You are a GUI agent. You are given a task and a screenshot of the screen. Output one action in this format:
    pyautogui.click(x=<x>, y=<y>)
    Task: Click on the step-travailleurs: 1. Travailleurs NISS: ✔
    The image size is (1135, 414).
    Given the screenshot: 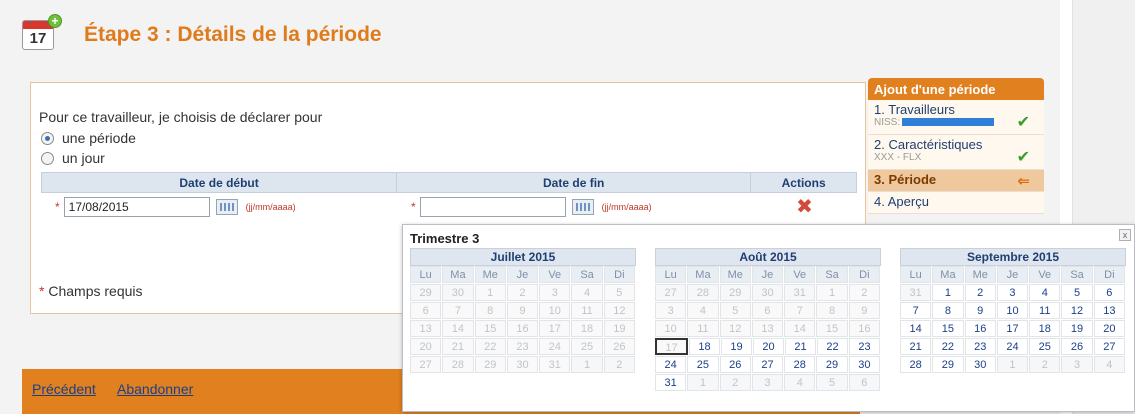 What is the action you would take?
    pyautogui.click(x=956, y=117)
    